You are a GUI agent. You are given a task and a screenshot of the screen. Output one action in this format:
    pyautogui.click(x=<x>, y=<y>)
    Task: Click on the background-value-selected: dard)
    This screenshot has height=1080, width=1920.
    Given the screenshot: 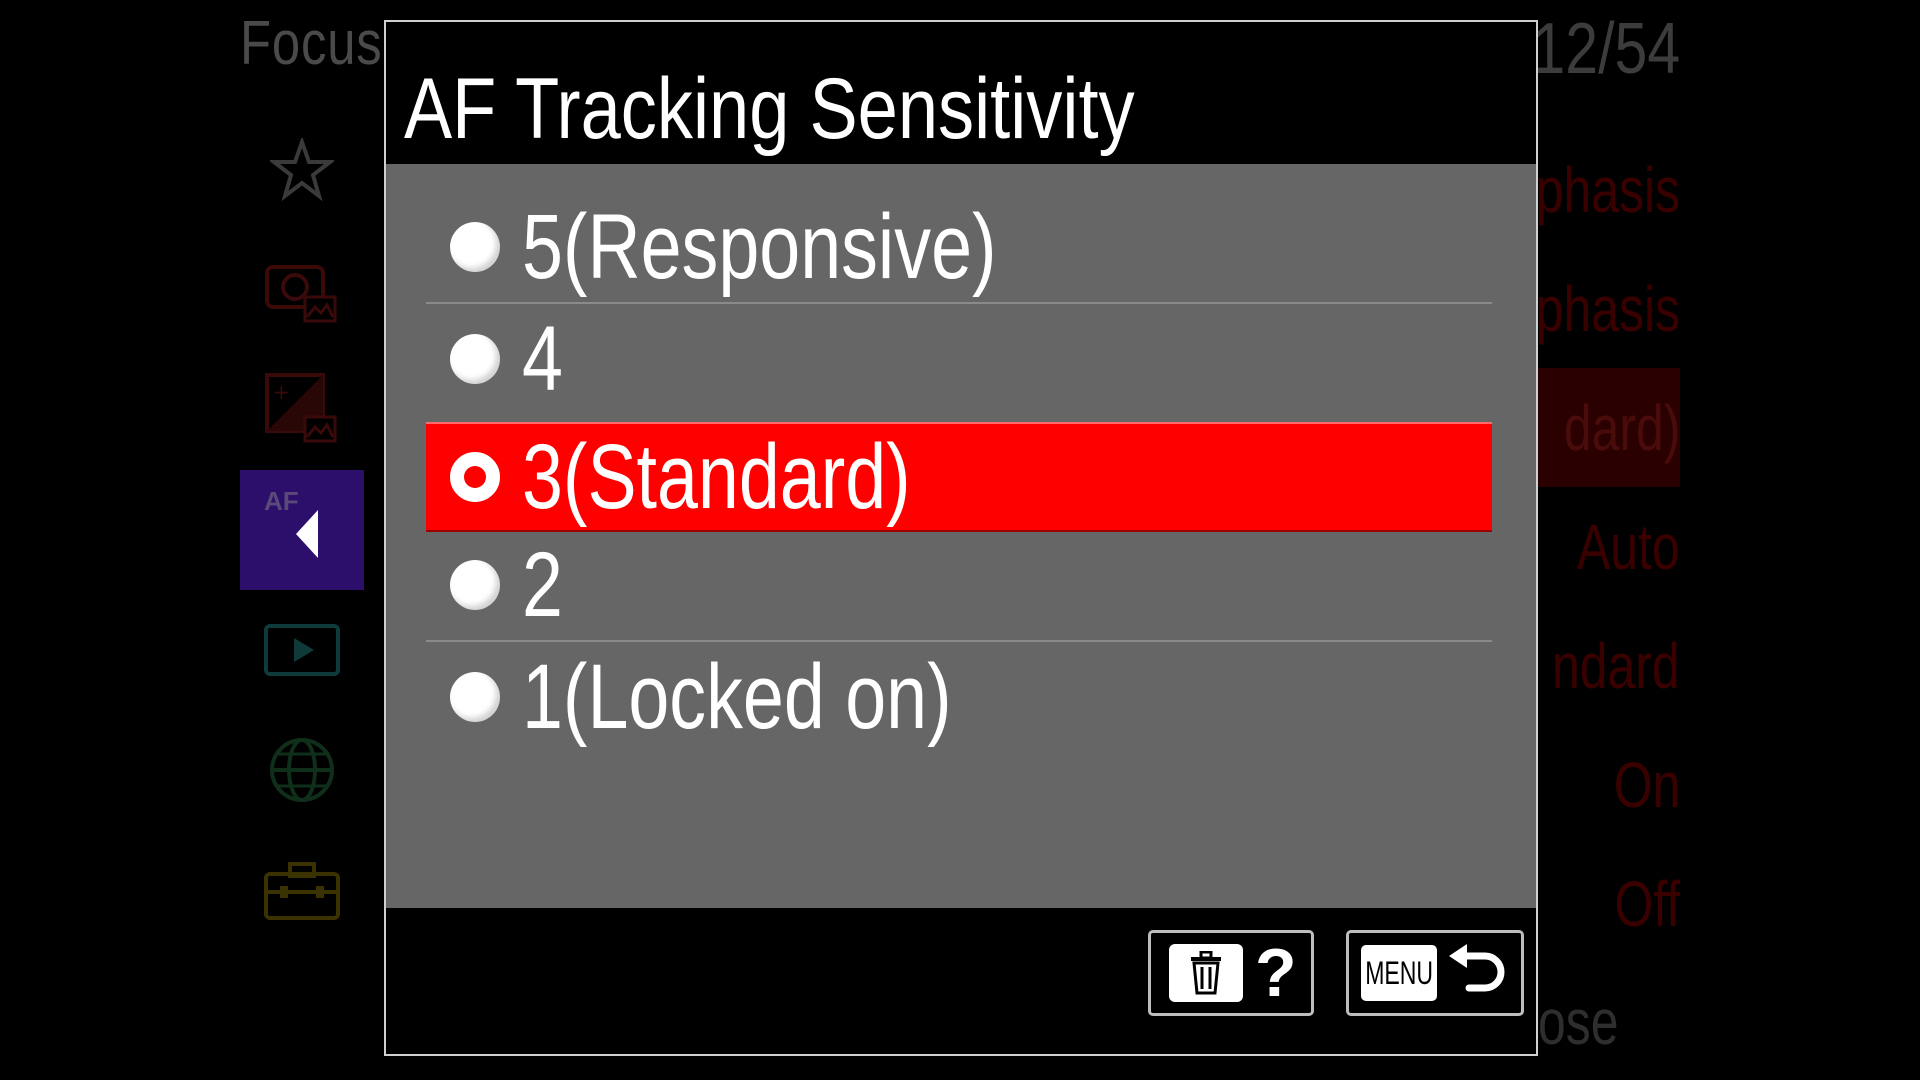 What is the action you would take?
    pyautogui.click(x=1609, y=427)
    